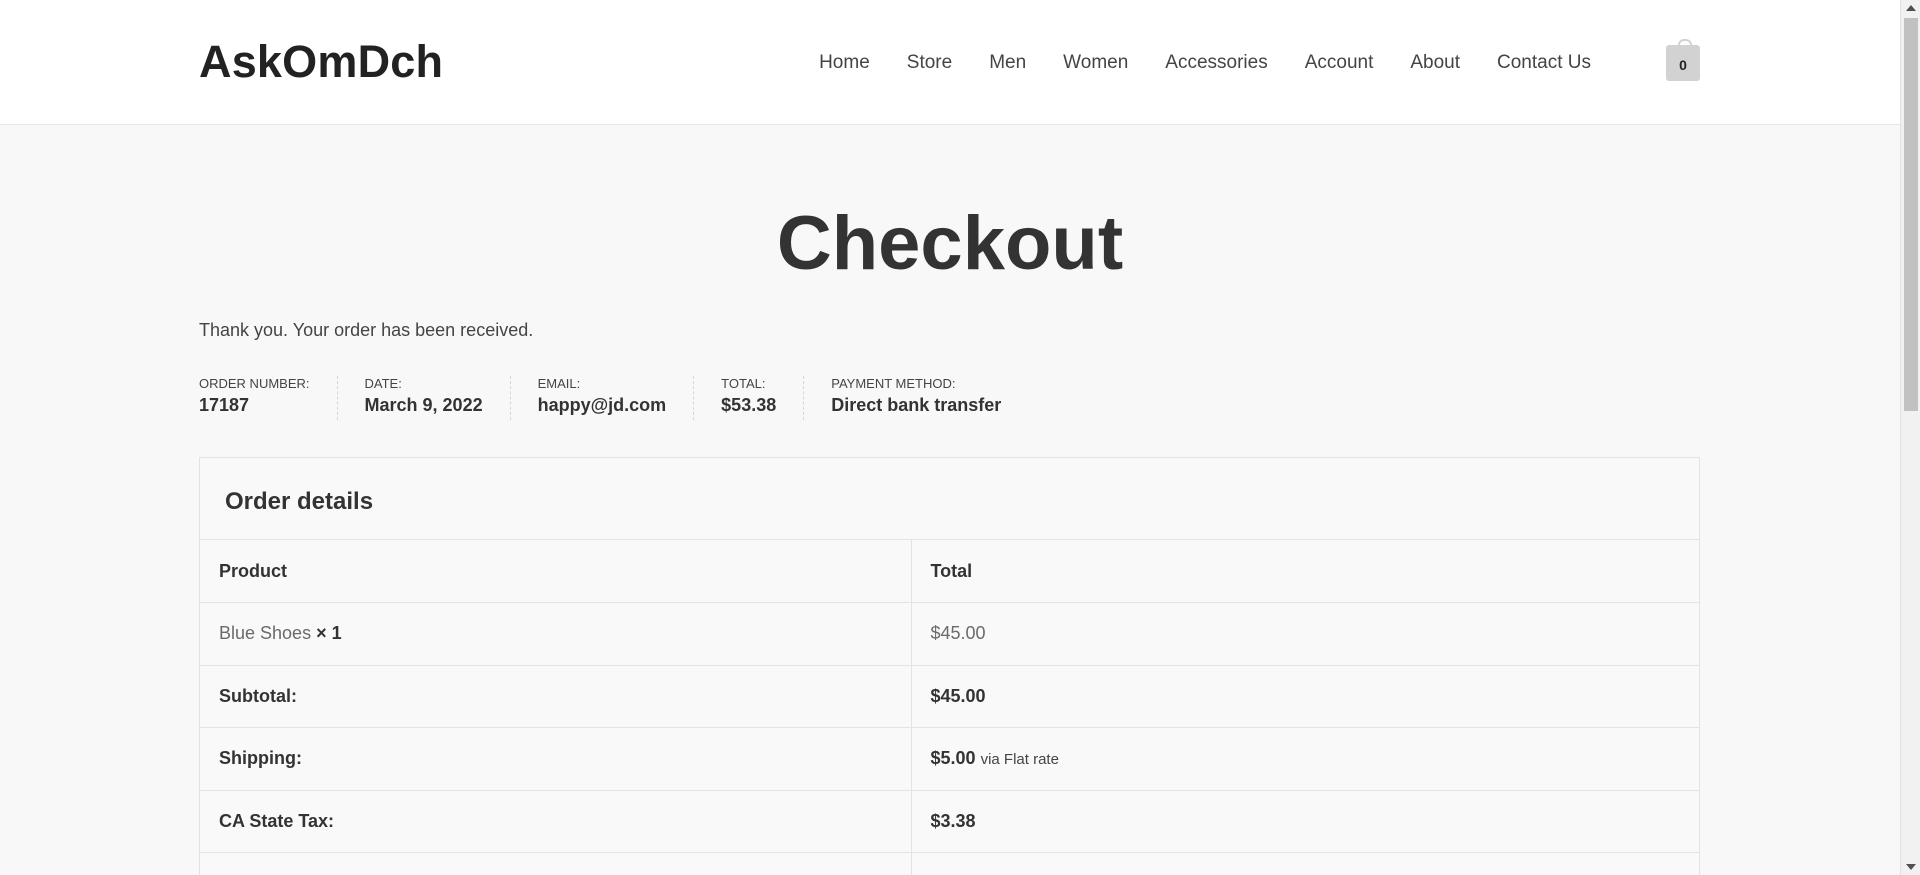 Image resolution: width=1920 pixels, height=875 pixels. I want to click on column-header-total: Total, so click(1305, 571).